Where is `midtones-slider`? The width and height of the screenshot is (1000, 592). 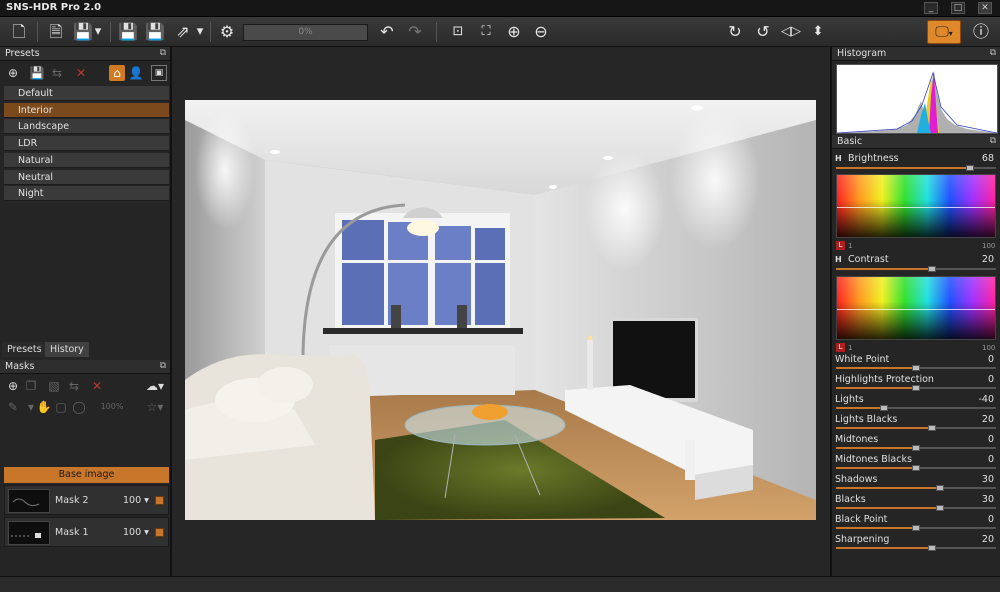
midtones-slider is located at coordinates (916, 448).